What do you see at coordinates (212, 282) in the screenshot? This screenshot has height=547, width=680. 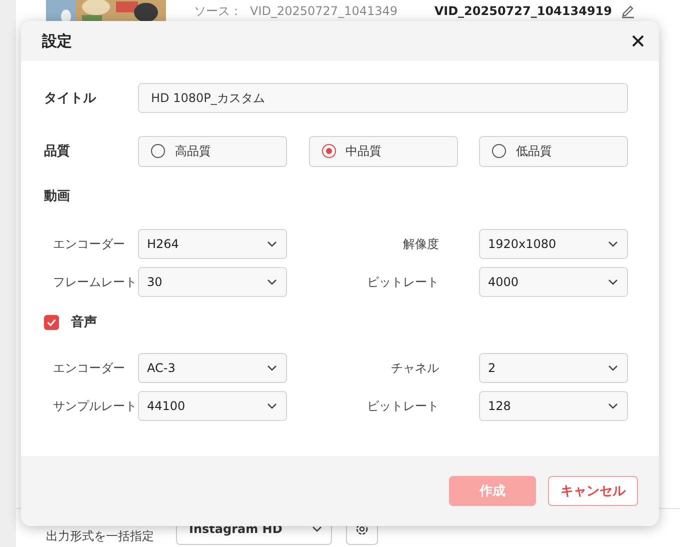 I see `dropdown: 30` at bounding box center [212, 282].